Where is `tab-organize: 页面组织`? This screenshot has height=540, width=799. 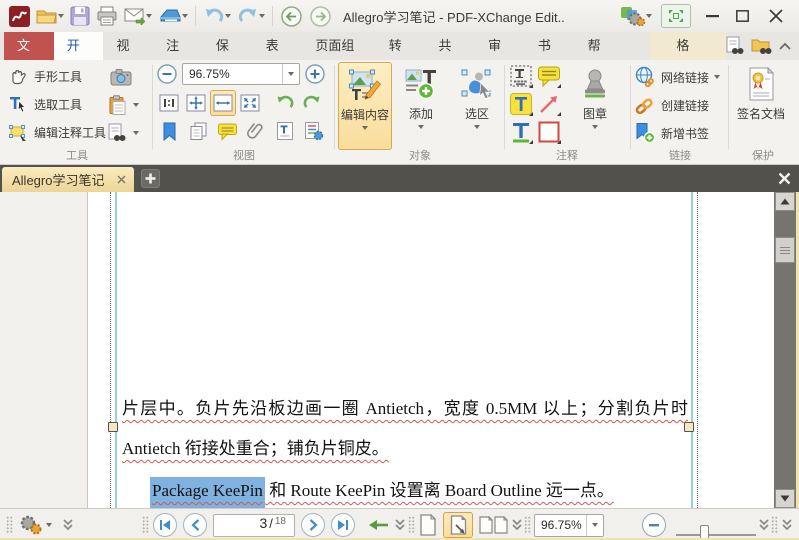 tab-organize: 页面组织 is located at coordinates (338, 56).